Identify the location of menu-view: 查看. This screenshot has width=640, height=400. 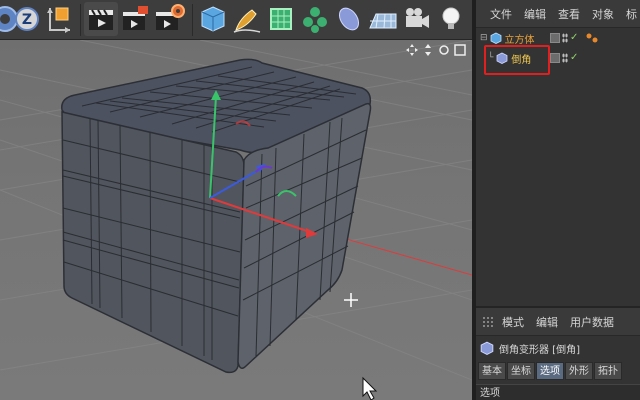
(569, 14).